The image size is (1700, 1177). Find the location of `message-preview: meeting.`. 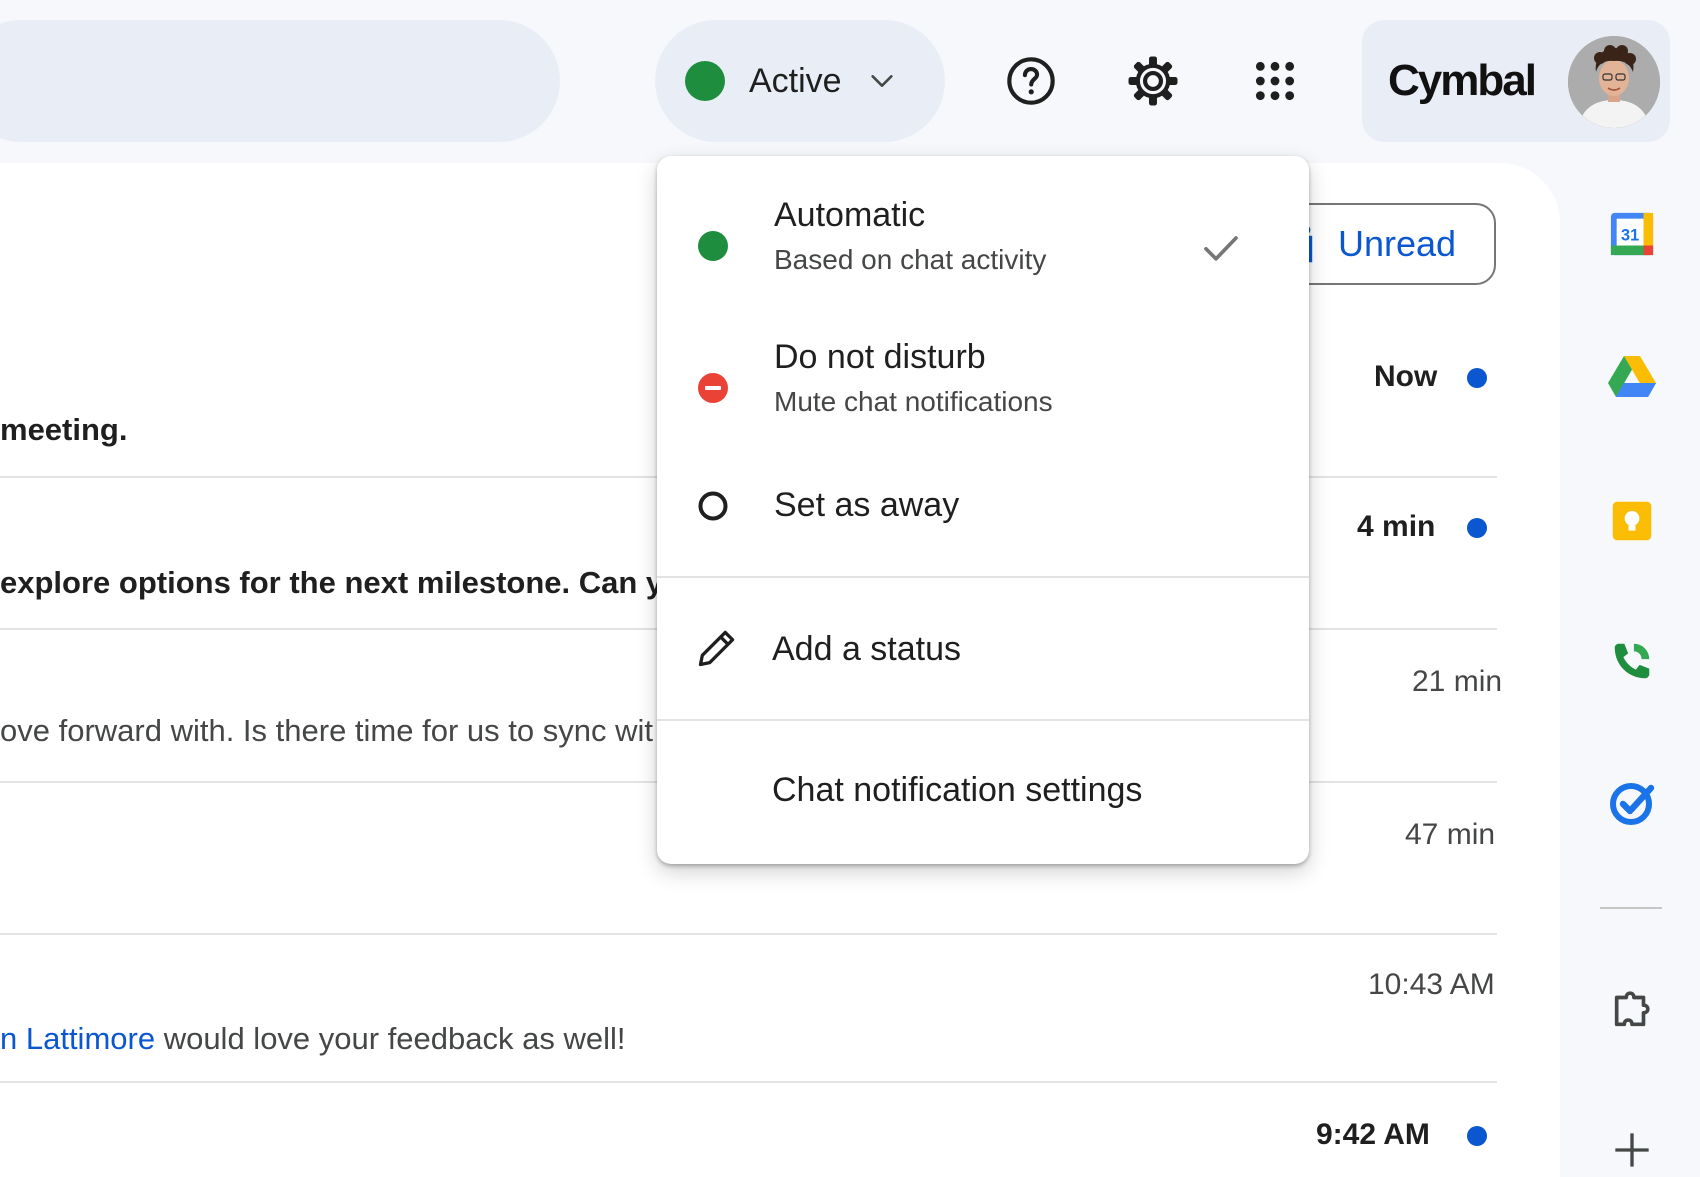

message-preview: meeting. is located at coordinates (63, 430).